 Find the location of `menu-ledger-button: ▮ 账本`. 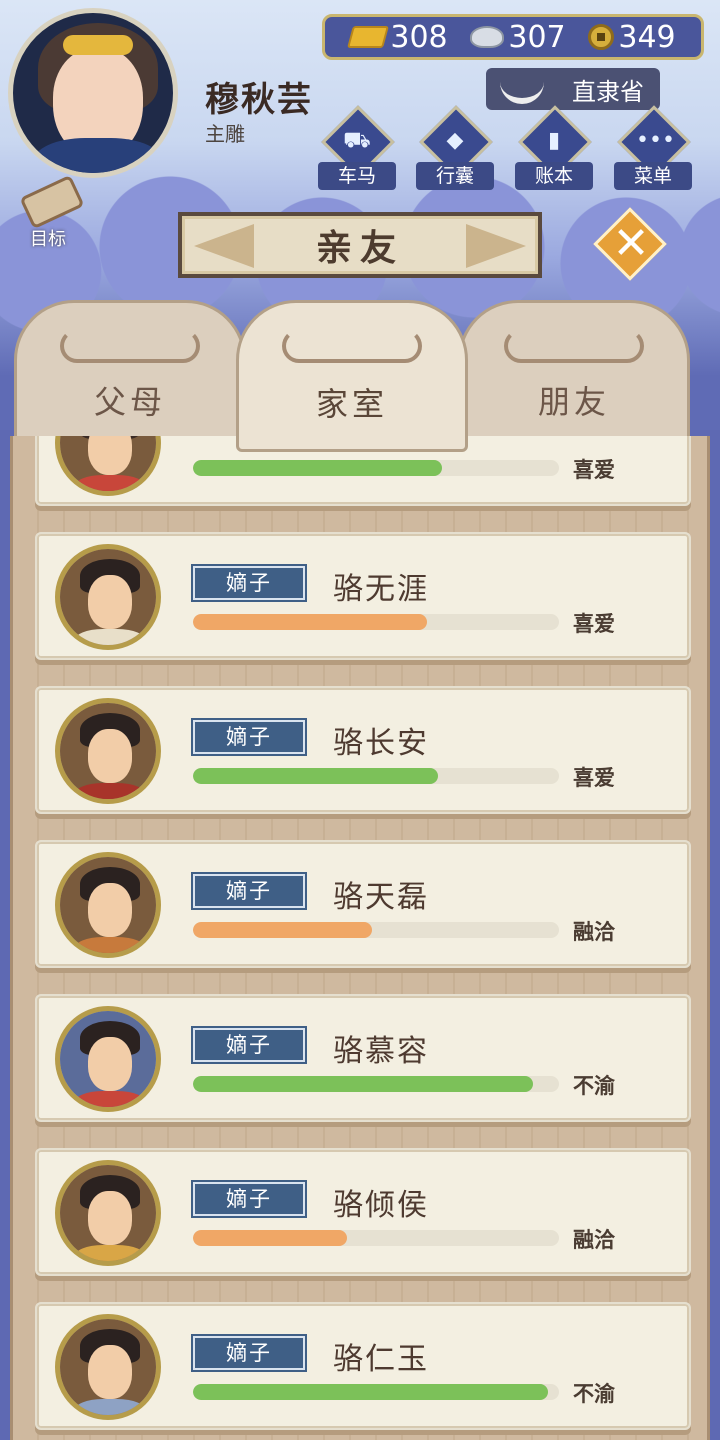

menu-ledger-button: ▮ 账本 is located at coordinates (554, 148).